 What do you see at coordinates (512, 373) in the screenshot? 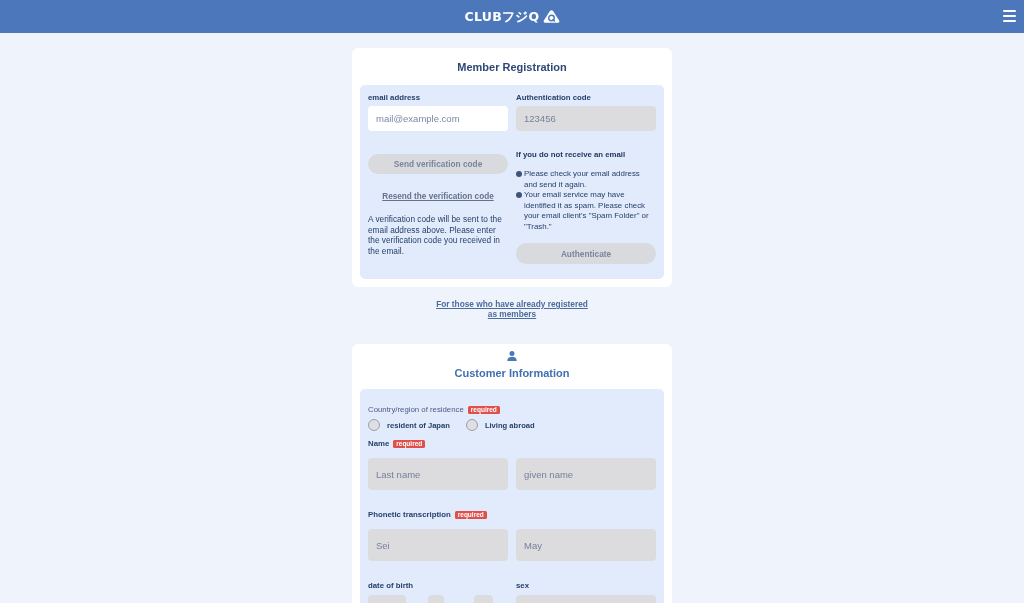
I see `card-title: Customer Information` at bounding box center [512, 373].